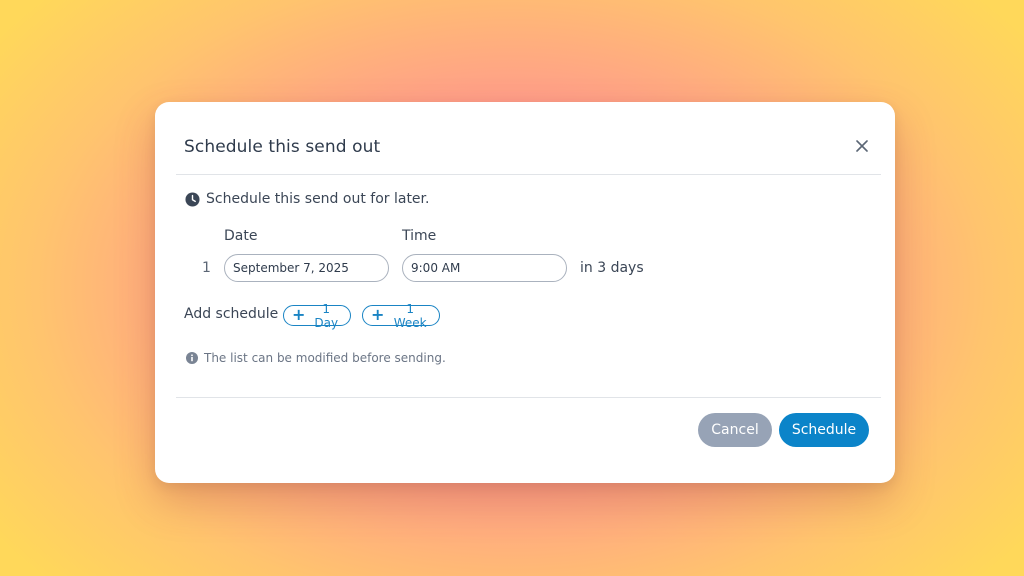 Image resolution: width=1024 pixels, height=576 pixels. Describe the element at coordinates (325, 358) in the screenshot. I see `info-note-text: The list can be modified before sending.` at that location.